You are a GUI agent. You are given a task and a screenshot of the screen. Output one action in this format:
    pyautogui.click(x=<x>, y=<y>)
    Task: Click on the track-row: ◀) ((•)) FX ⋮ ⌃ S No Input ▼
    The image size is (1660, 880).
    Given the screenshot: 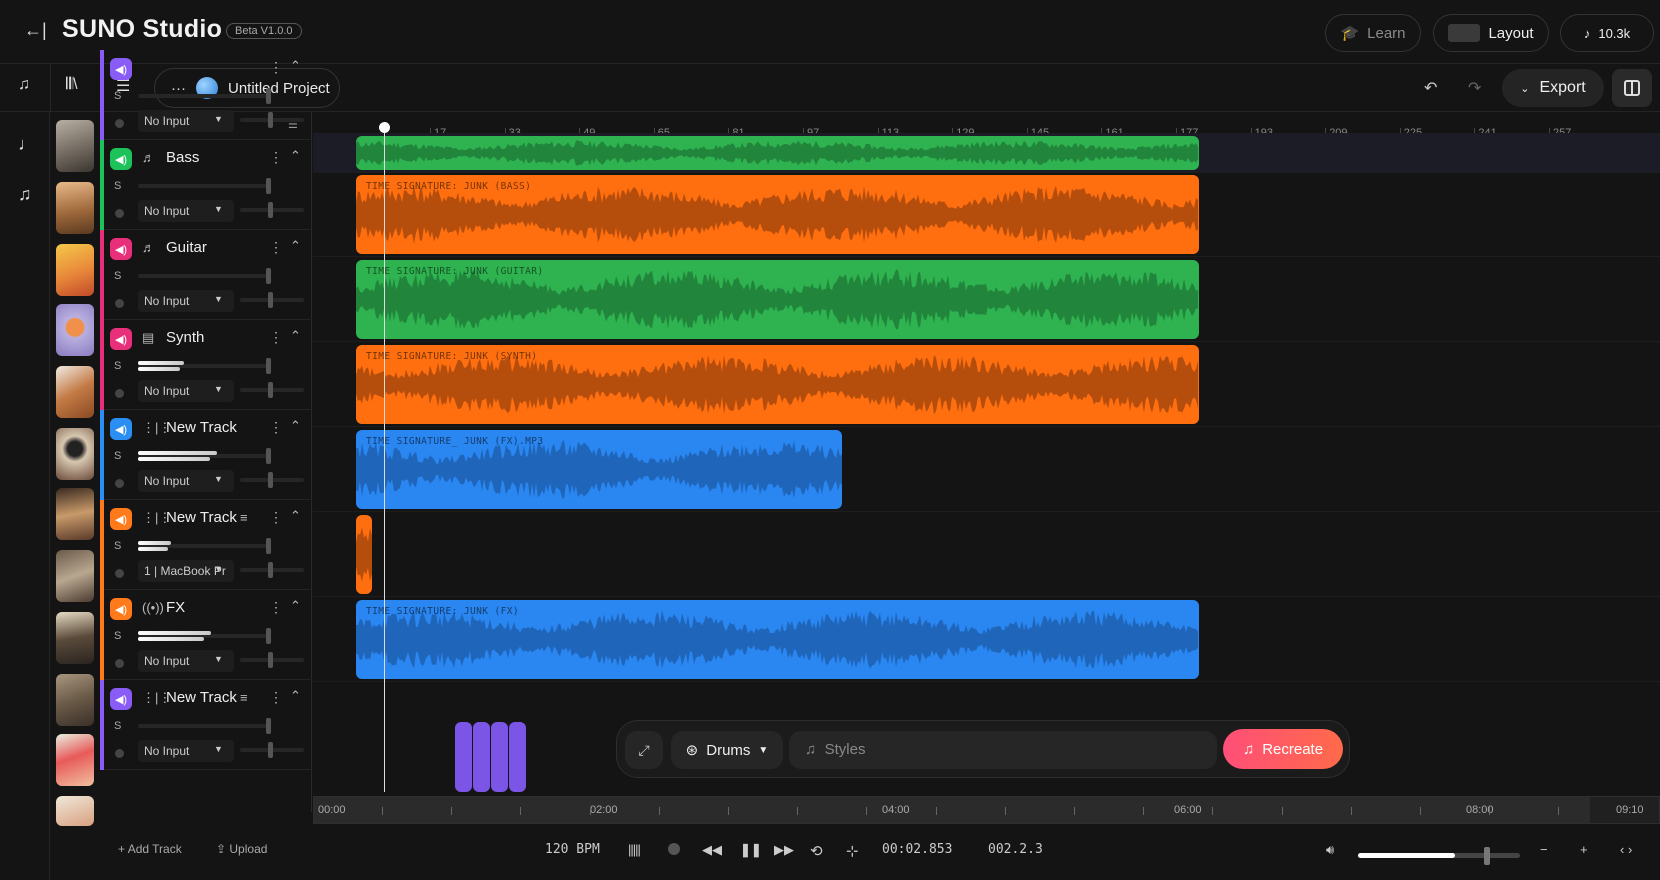 What is the action you would take?
    pyautogui.click(x=206, y=635)
    